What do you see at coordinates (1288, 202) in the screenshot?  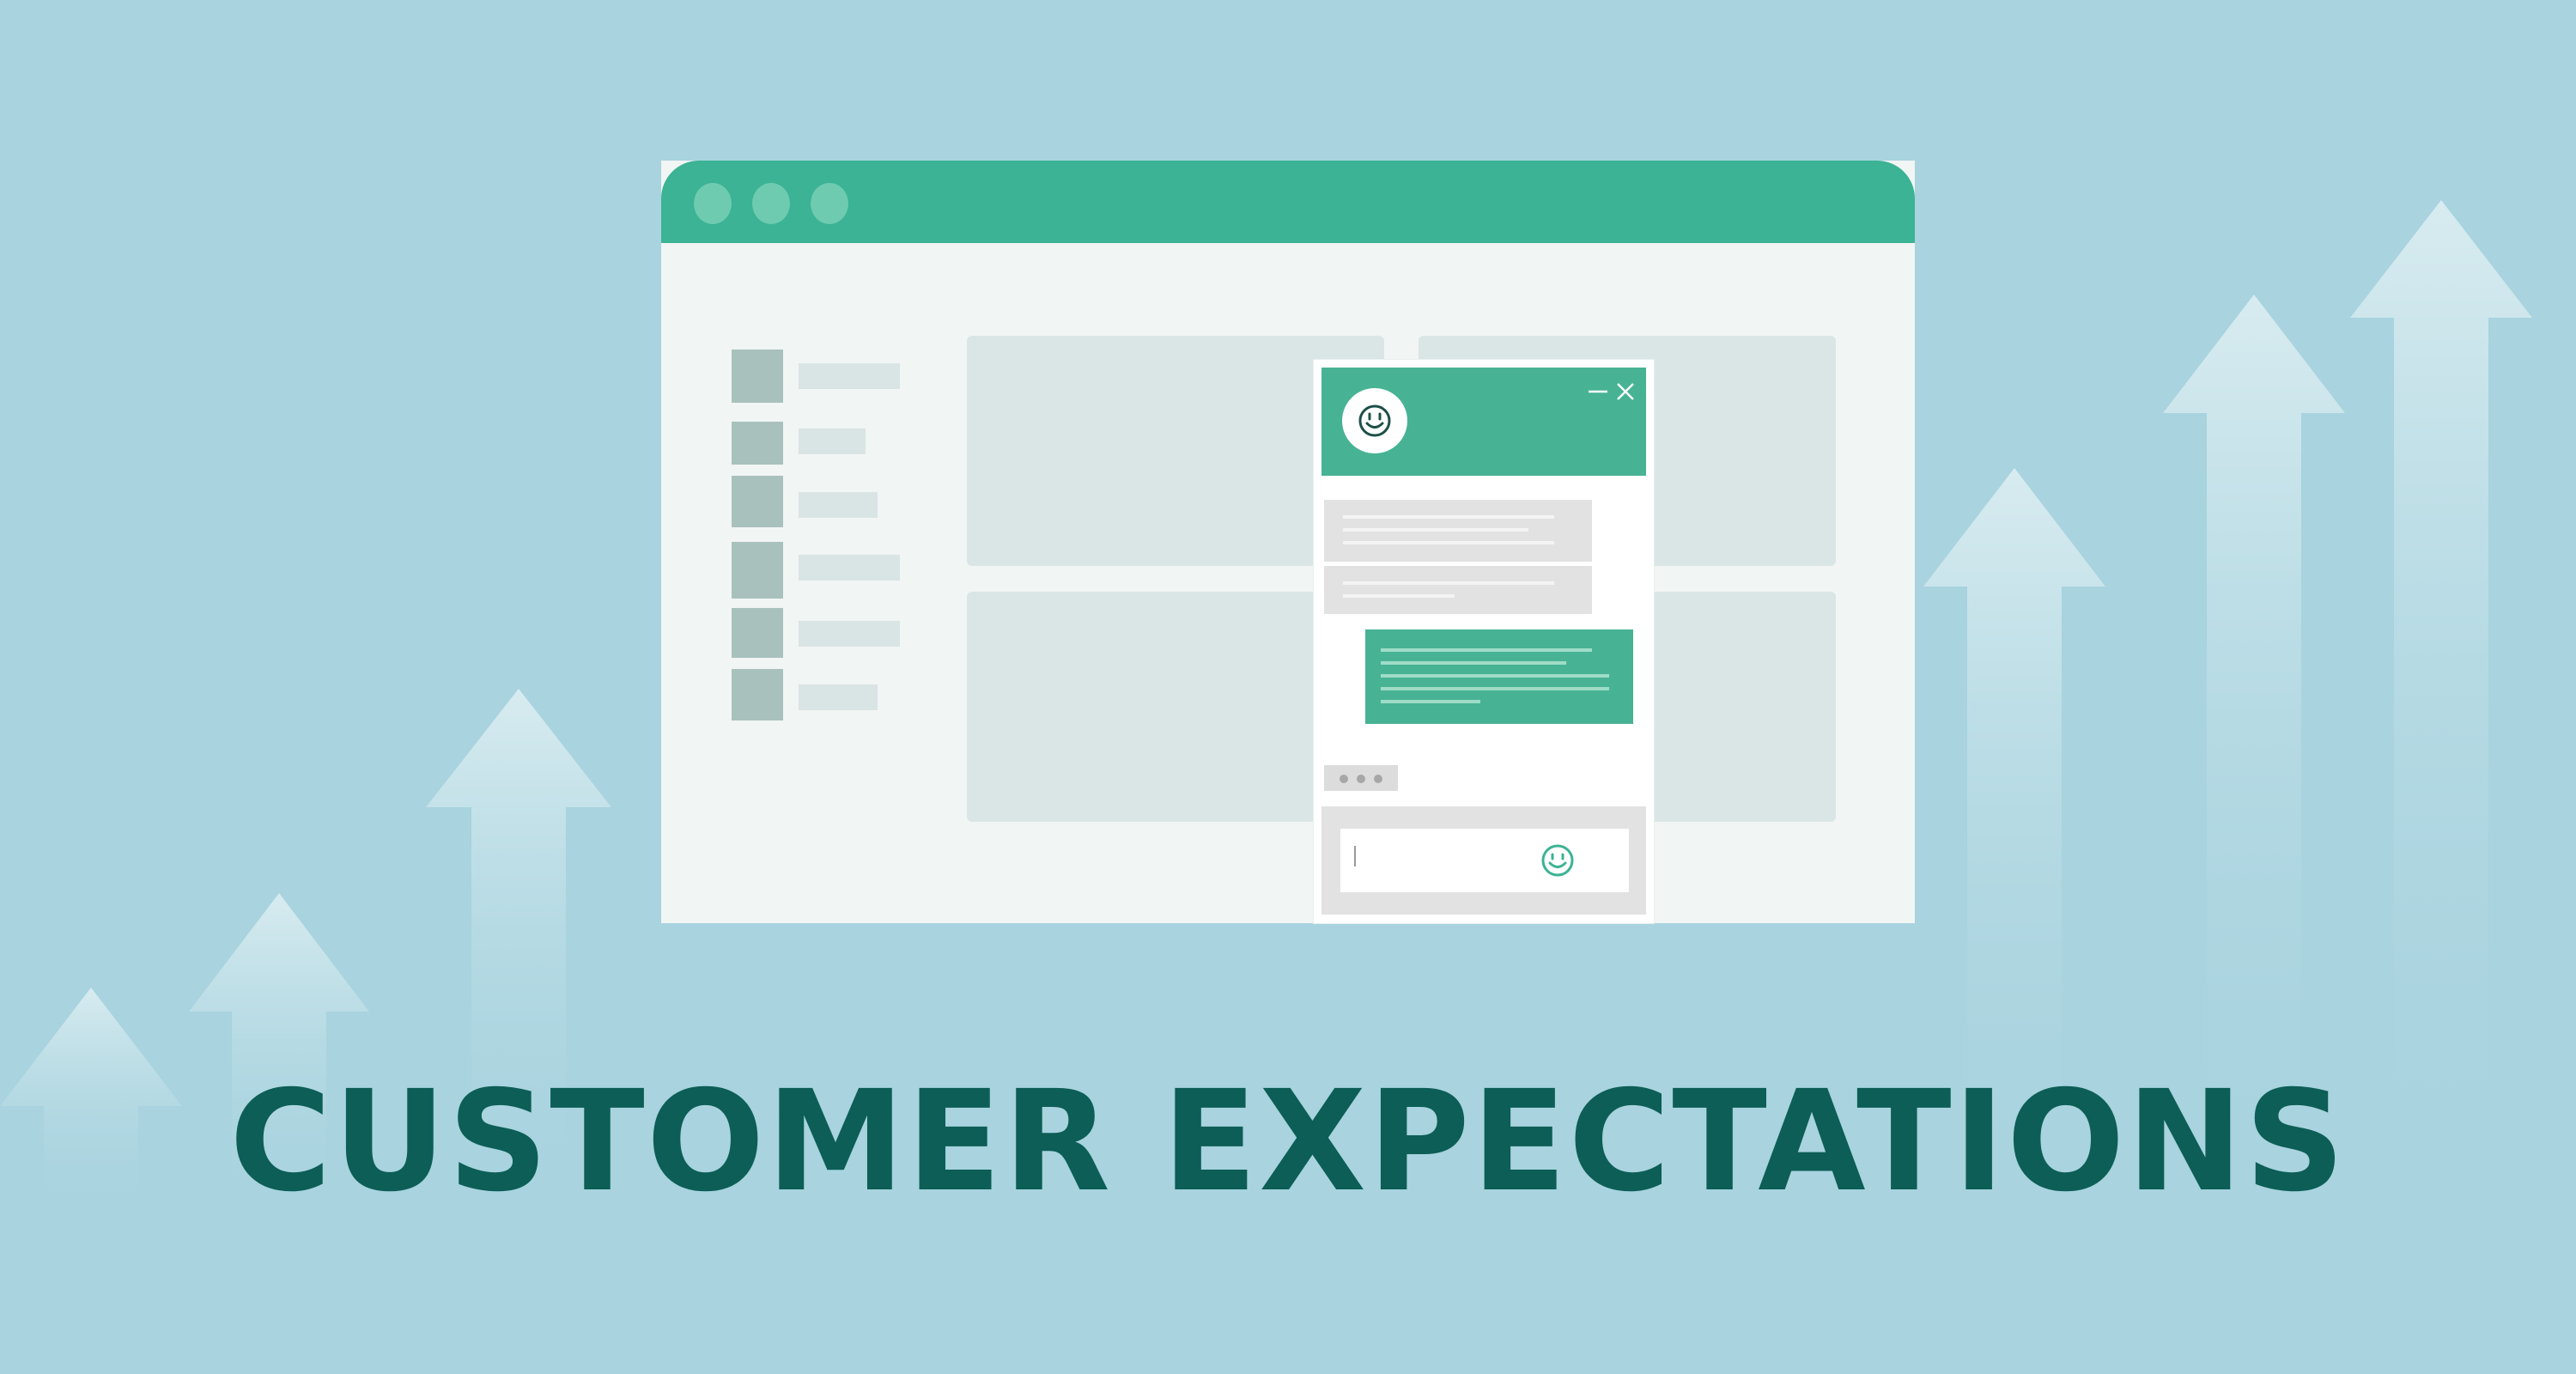 I see `title-bar` at bounding box center [1288, 202].